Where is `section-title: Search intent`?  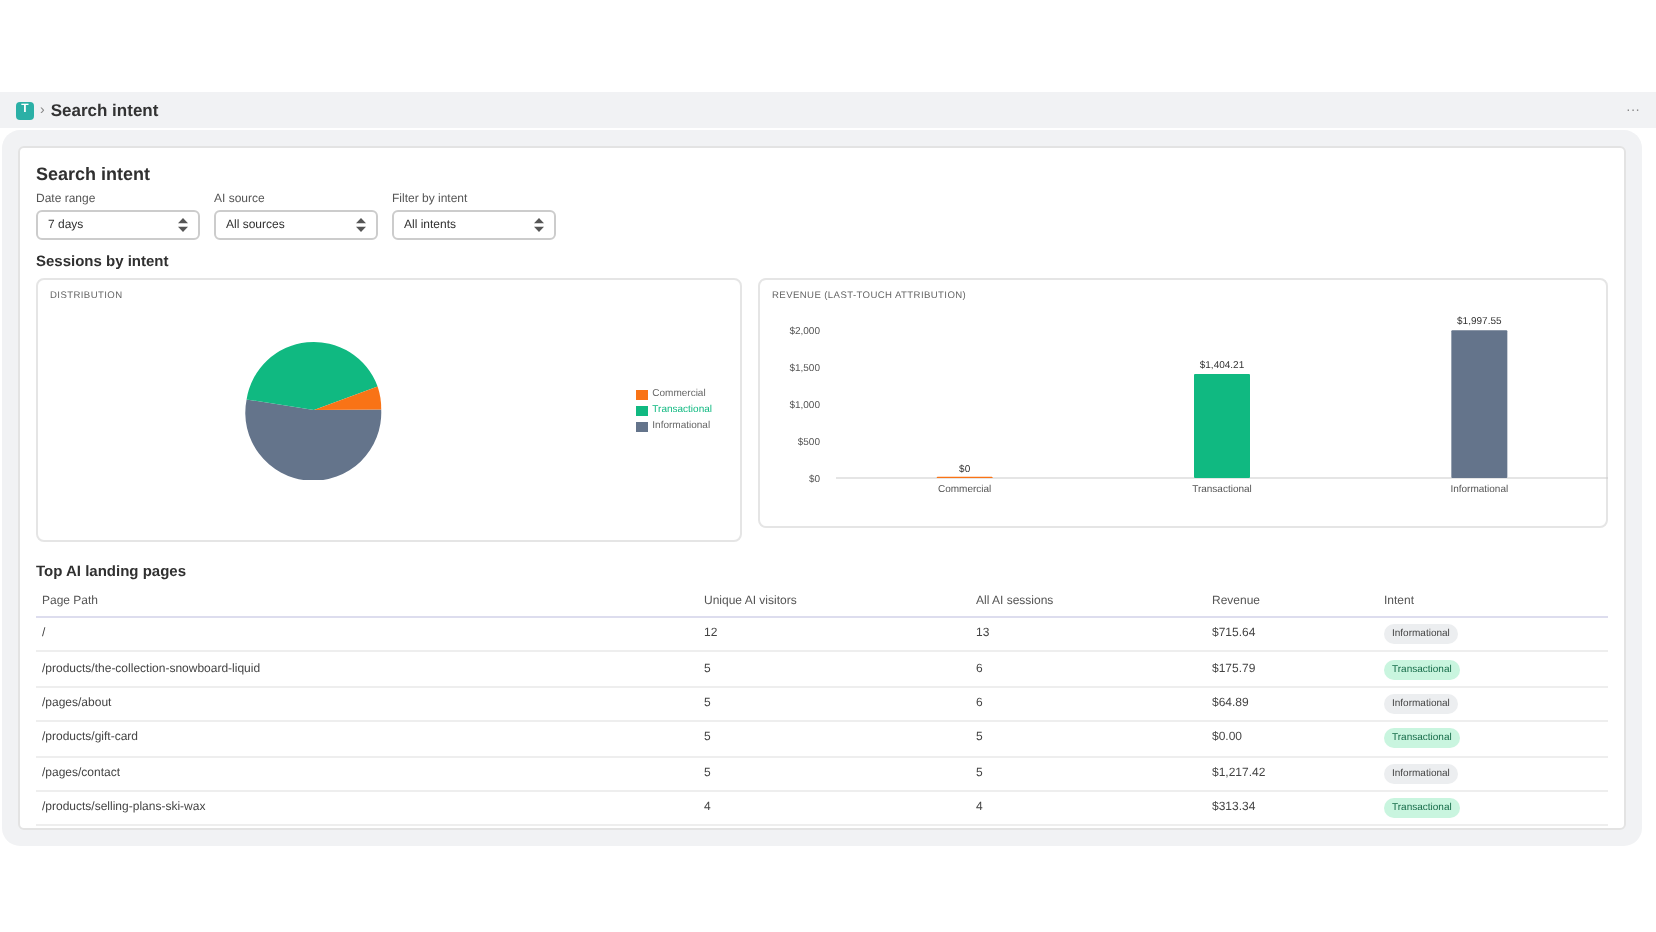 section-title: Search intent is located at coordinates (94, 174).